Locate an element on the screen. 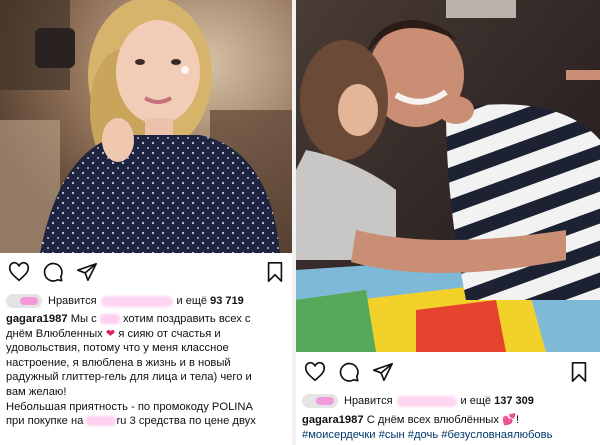 The width and height of the screenshot is (600, 445). caption-text: вам желаю! is located at coordinates (36, 391).